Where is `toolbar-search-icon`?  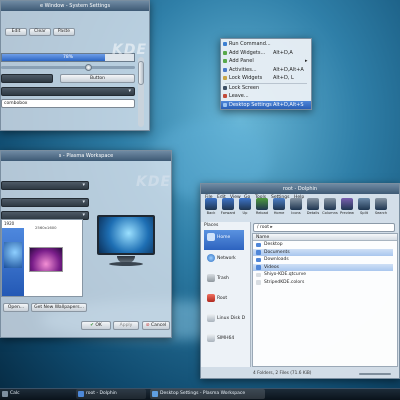
toolbar-search-icon is located at coordinates (381, 204).